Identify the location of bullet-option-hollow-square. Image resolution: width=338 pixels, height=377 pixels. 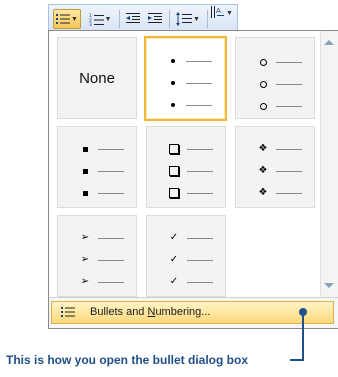
(186, 167).